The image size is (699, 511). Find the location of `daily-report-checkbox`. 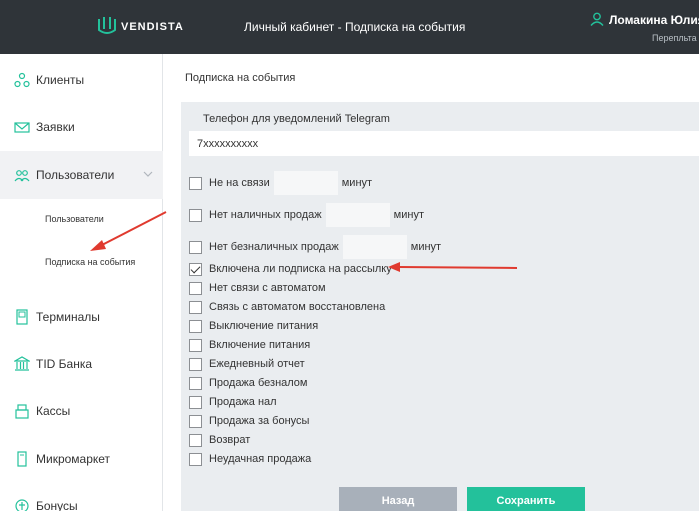

daily-report-checkbox is located at coordinates (195, 364).